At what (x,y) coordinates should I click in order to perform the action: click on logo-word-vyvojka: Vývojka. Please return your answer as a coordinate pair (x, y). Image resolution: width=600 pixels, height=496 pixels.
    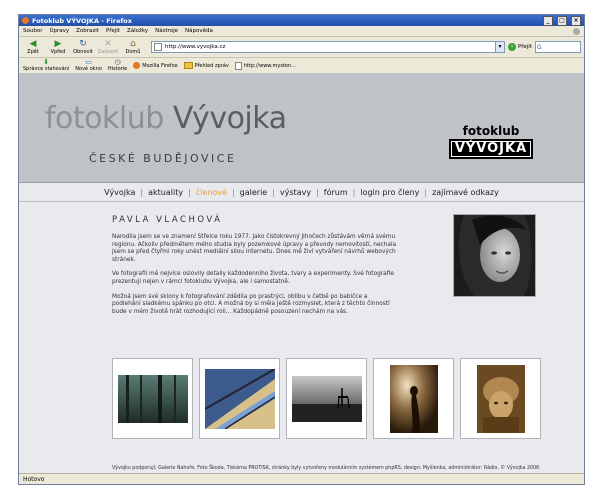
    Looking at the image, I should click on (229, 118).